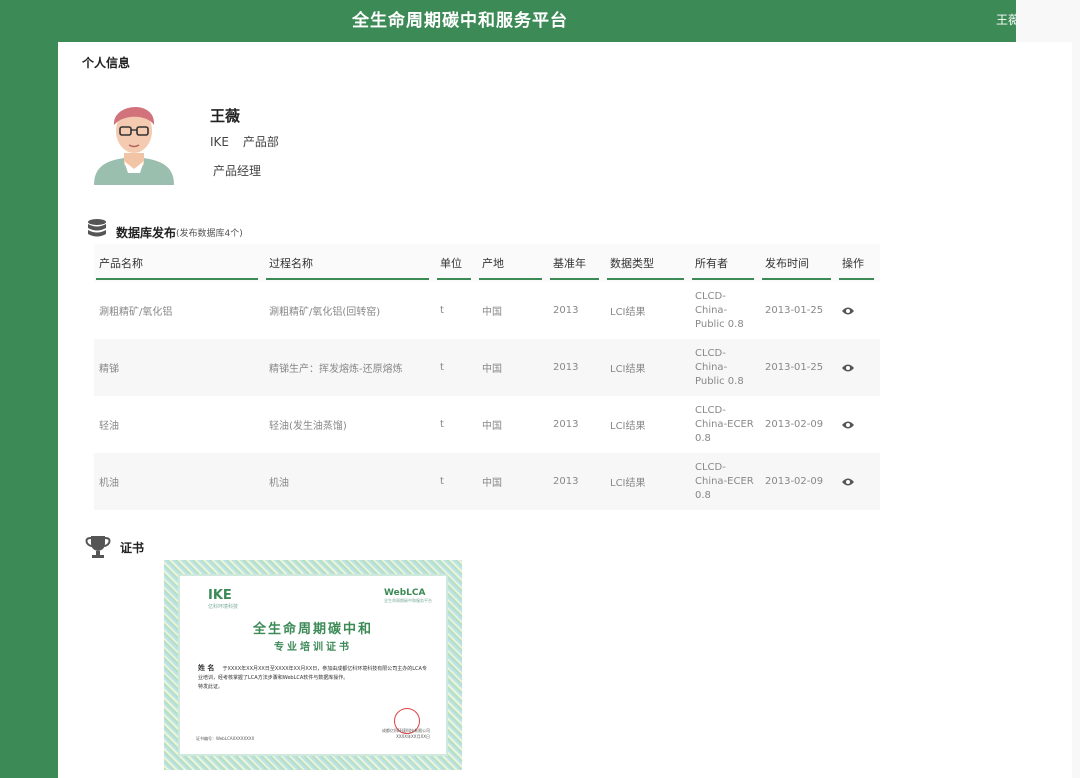 This screenshot has height=778, width=1080. I want to click on profile-org: IKE 产品部, so click(249, 141).